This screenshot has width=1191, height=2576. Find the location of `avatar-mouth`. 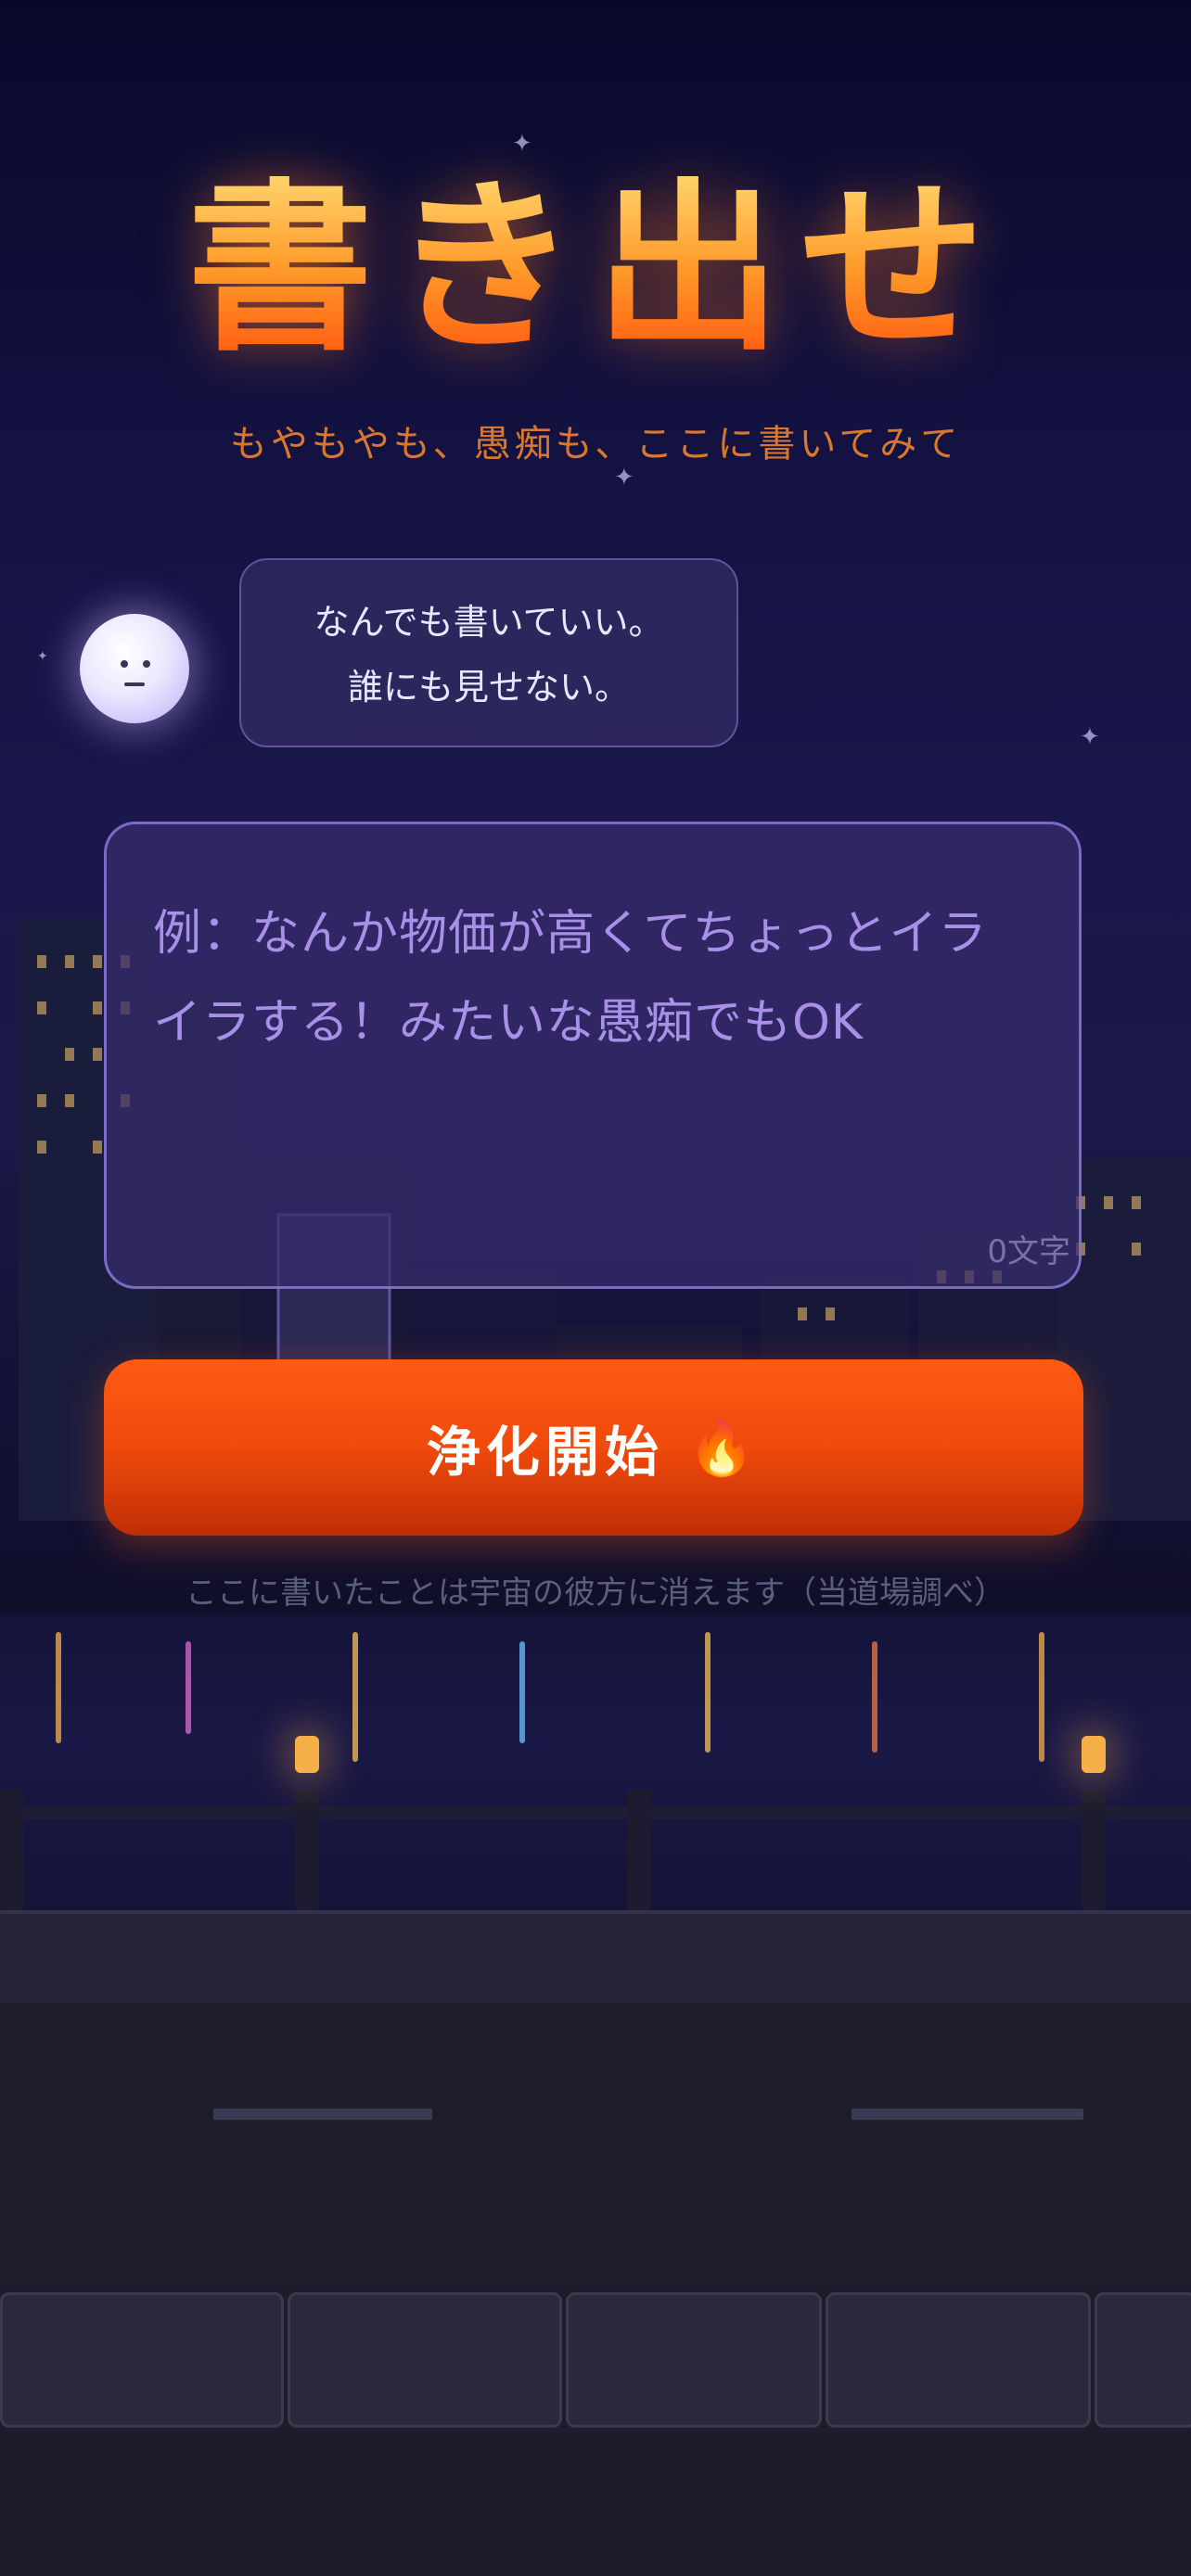

avatar-mouth is located at coordinates (134, 684).